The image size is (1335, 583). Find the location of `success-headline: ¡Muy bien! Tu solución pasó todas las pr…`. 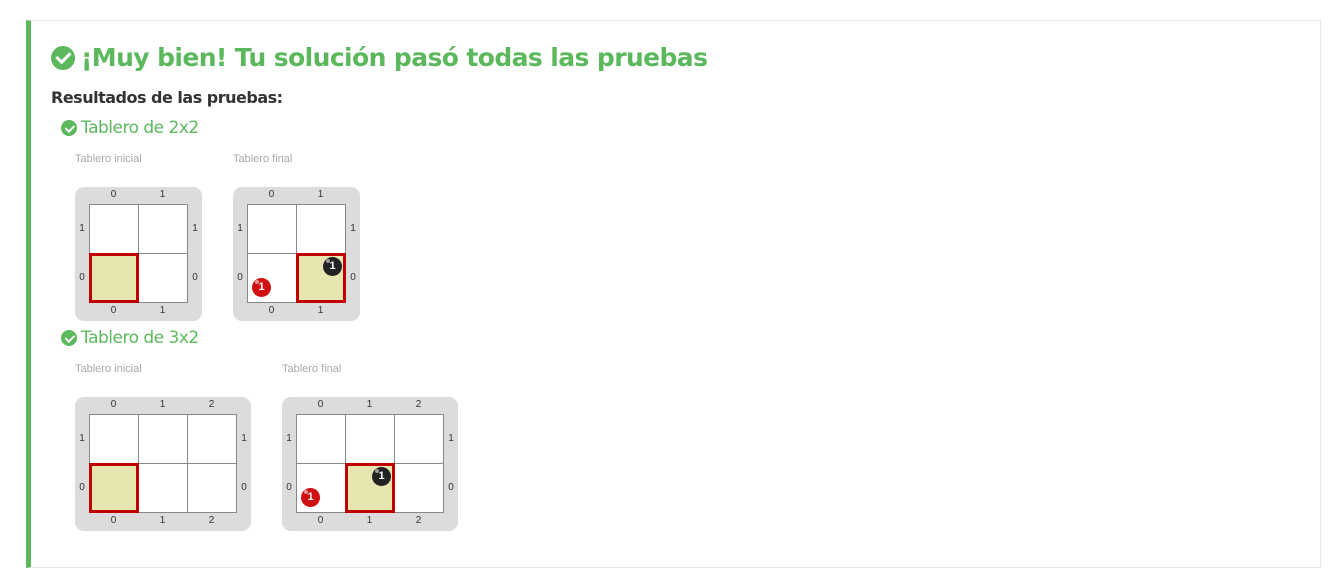

success-headline: ¡Muy bien! Tu solución pasó todas las pr… is located at coordinates (379, 57).